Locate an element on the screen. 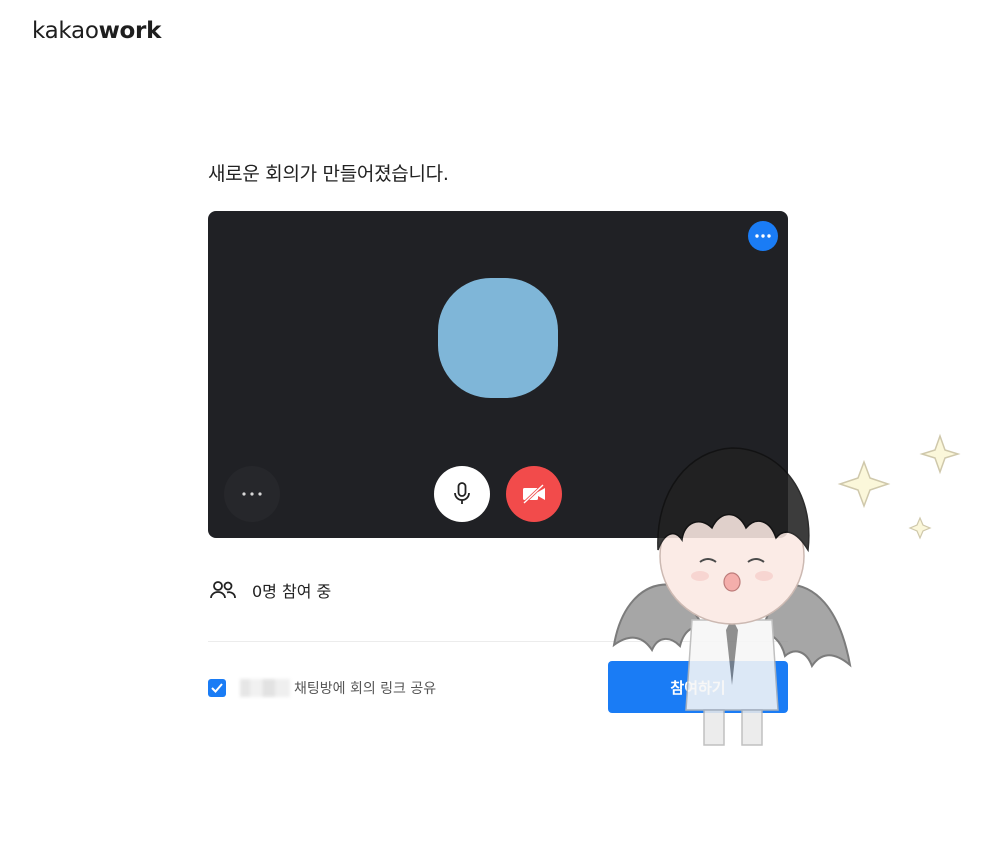 The image size is (992, 841). kakaowork-logo: kakaowork is located at coordinates (96, 31).